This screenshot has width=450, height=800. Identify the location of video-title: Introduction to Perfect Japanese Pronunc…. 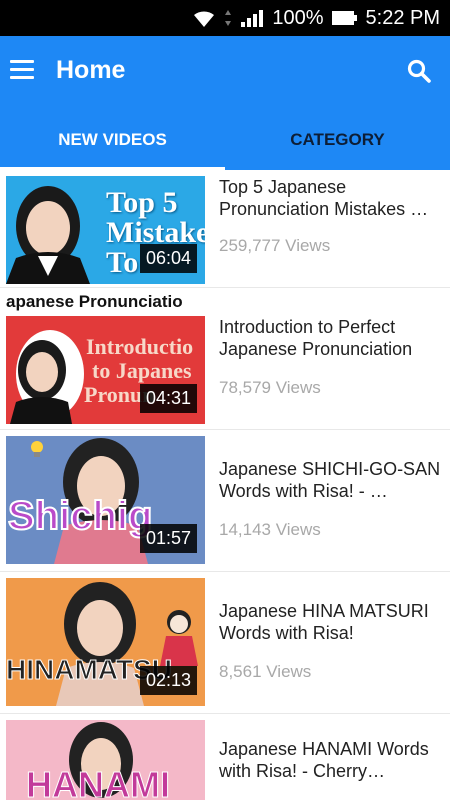
(330, 338).